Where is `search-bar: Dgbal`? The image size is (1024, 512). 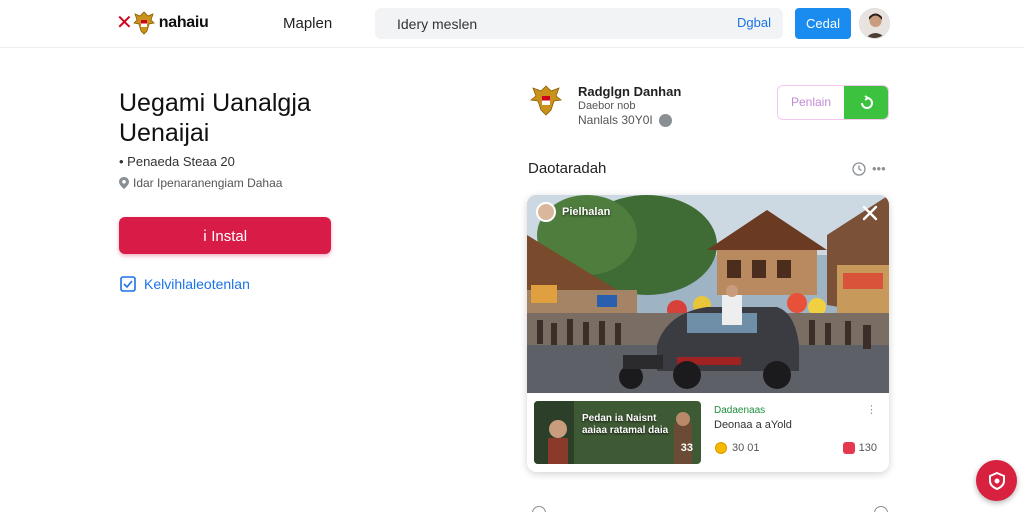
search-bar: Dgbal is located at coordinates (579, 23).